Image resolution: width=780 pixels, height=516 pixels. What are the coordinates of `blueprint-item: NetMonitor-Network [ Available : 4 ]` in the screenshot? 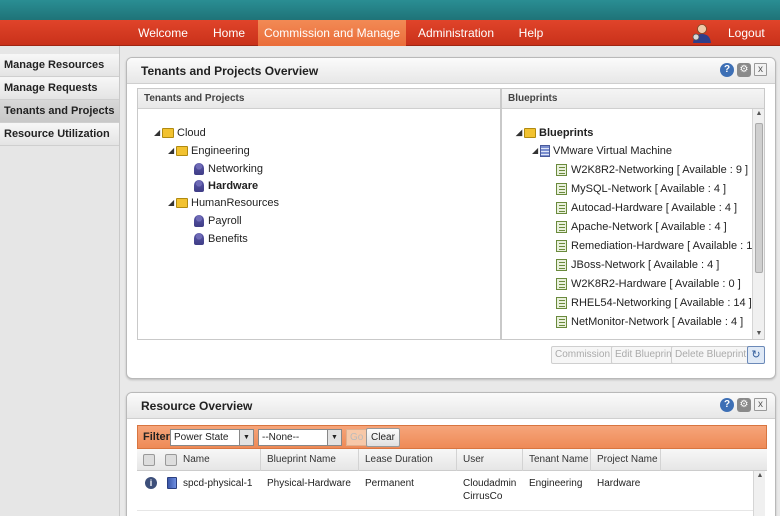 It's located at (649, 322).